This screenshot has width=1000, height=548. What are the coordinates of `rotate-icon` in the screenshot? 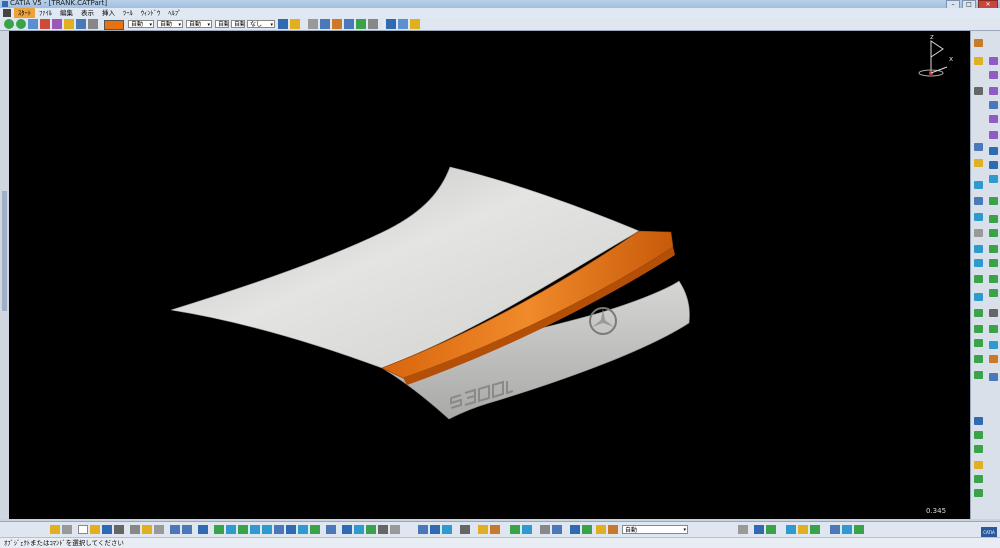 It's located at (243, 529).